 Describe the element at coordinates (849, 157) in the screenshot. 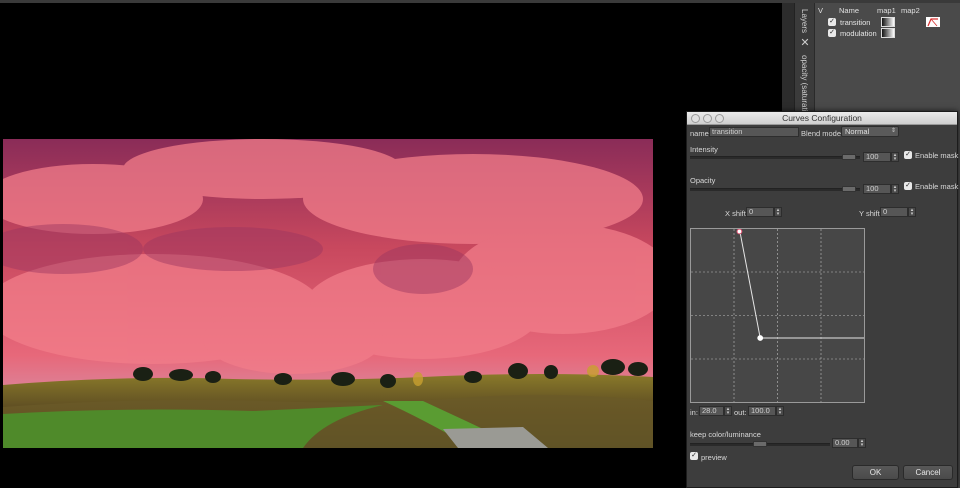

I see `intensity-slider-handle` at that location.